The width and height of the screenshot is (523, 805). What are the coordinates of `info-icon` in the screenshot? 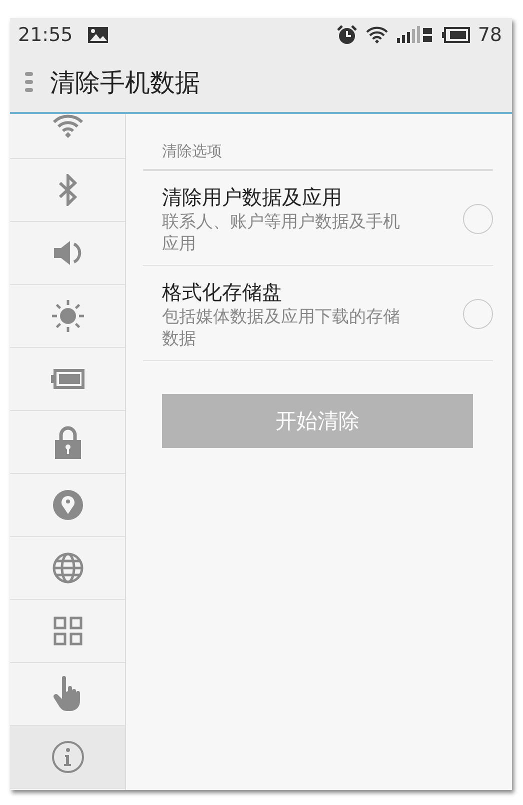 It's located at (67, 757).